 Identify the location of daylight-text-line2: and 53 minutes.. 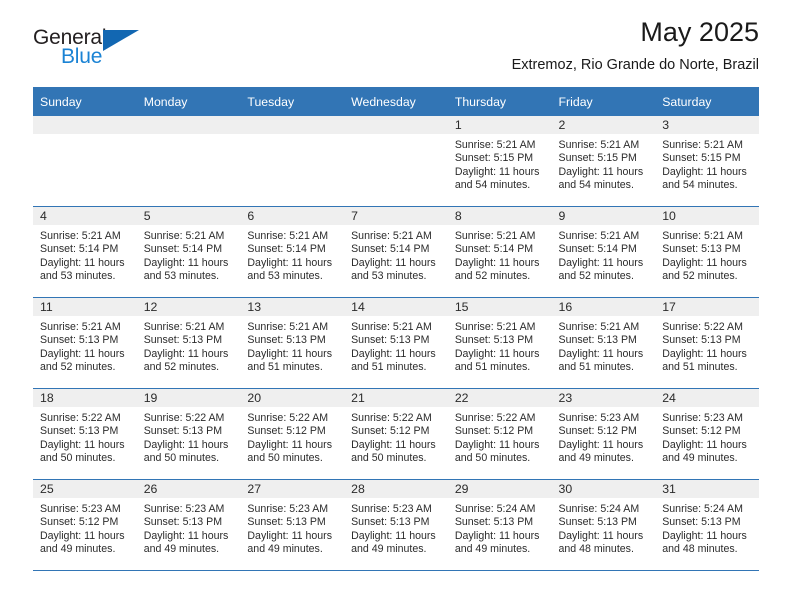
(181, 276).